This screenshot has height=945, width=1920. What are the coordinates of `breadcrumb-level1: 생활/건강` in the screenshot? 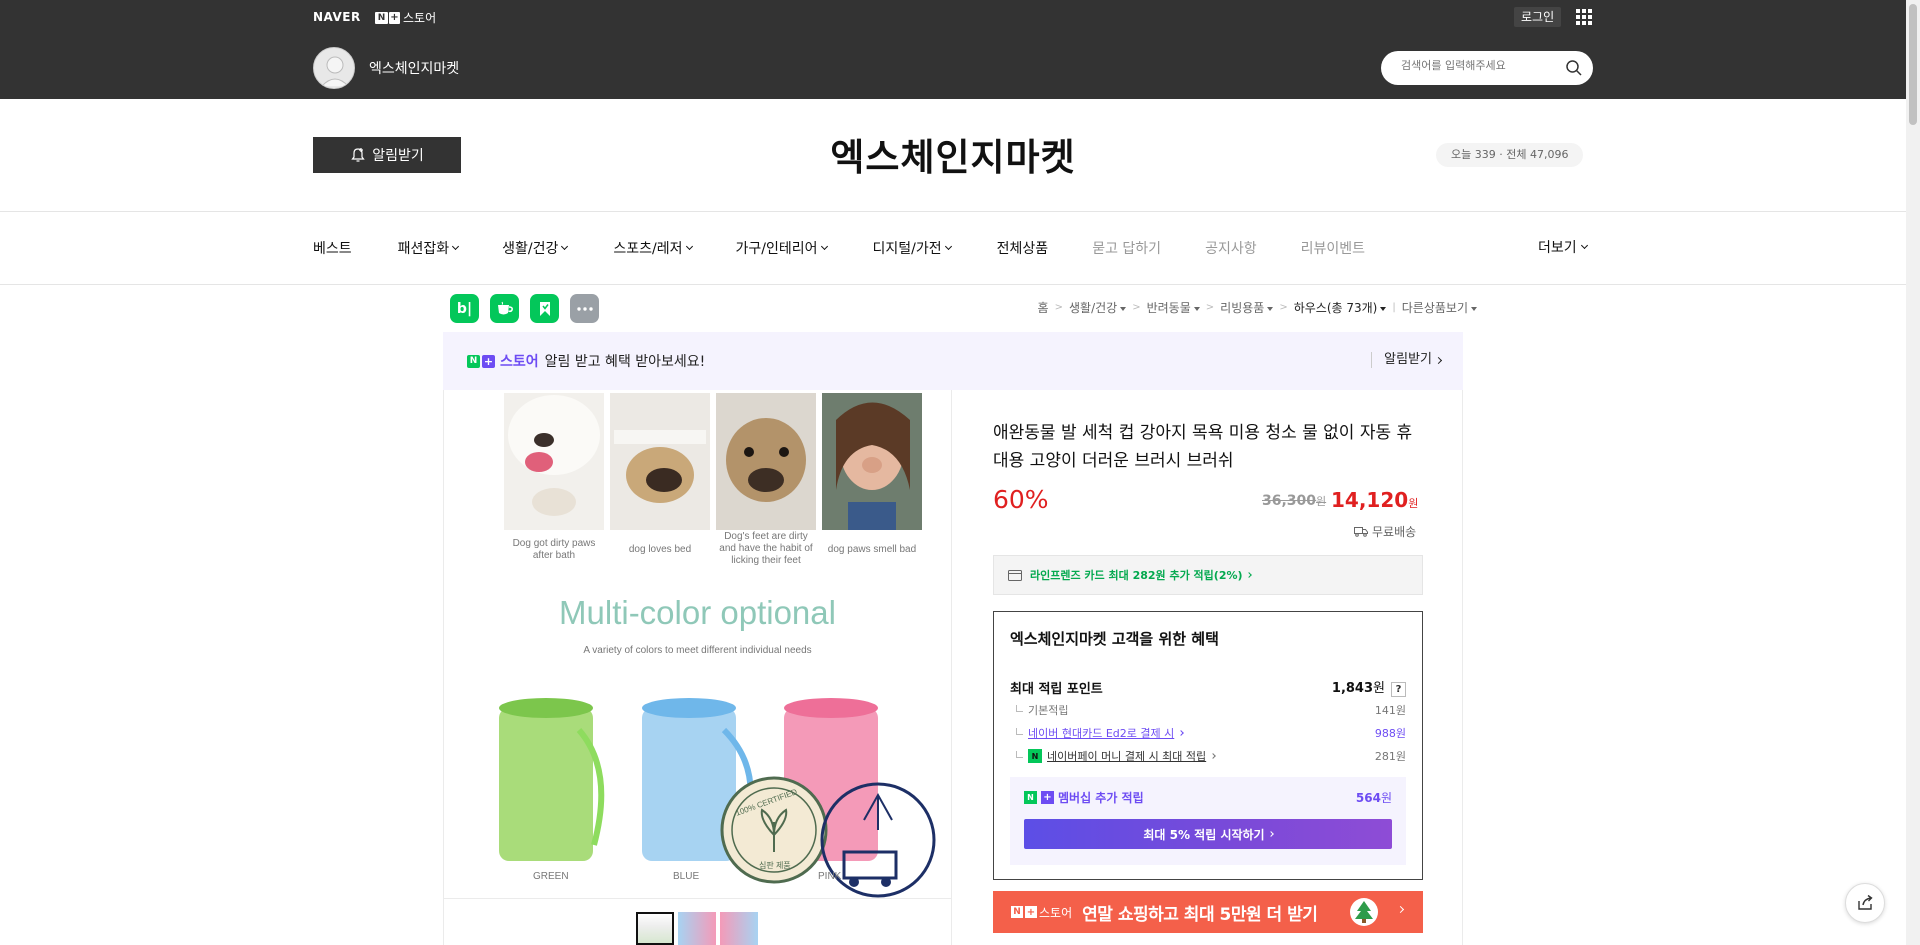 It's located at (1098, 307).